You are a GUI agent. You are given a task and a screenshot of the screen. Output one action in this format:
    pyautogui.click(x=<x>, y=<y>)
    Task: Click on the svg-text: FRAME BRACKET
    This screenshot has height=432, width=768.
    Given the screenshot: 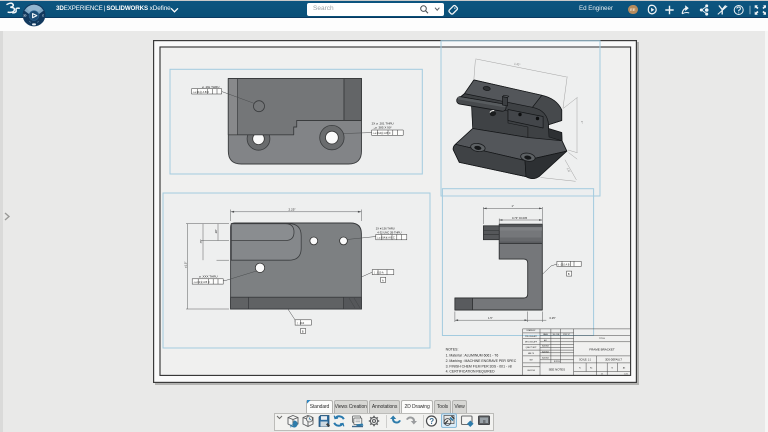 What is the action you would take?
    pyautogui.click(x=602, y=350)
    